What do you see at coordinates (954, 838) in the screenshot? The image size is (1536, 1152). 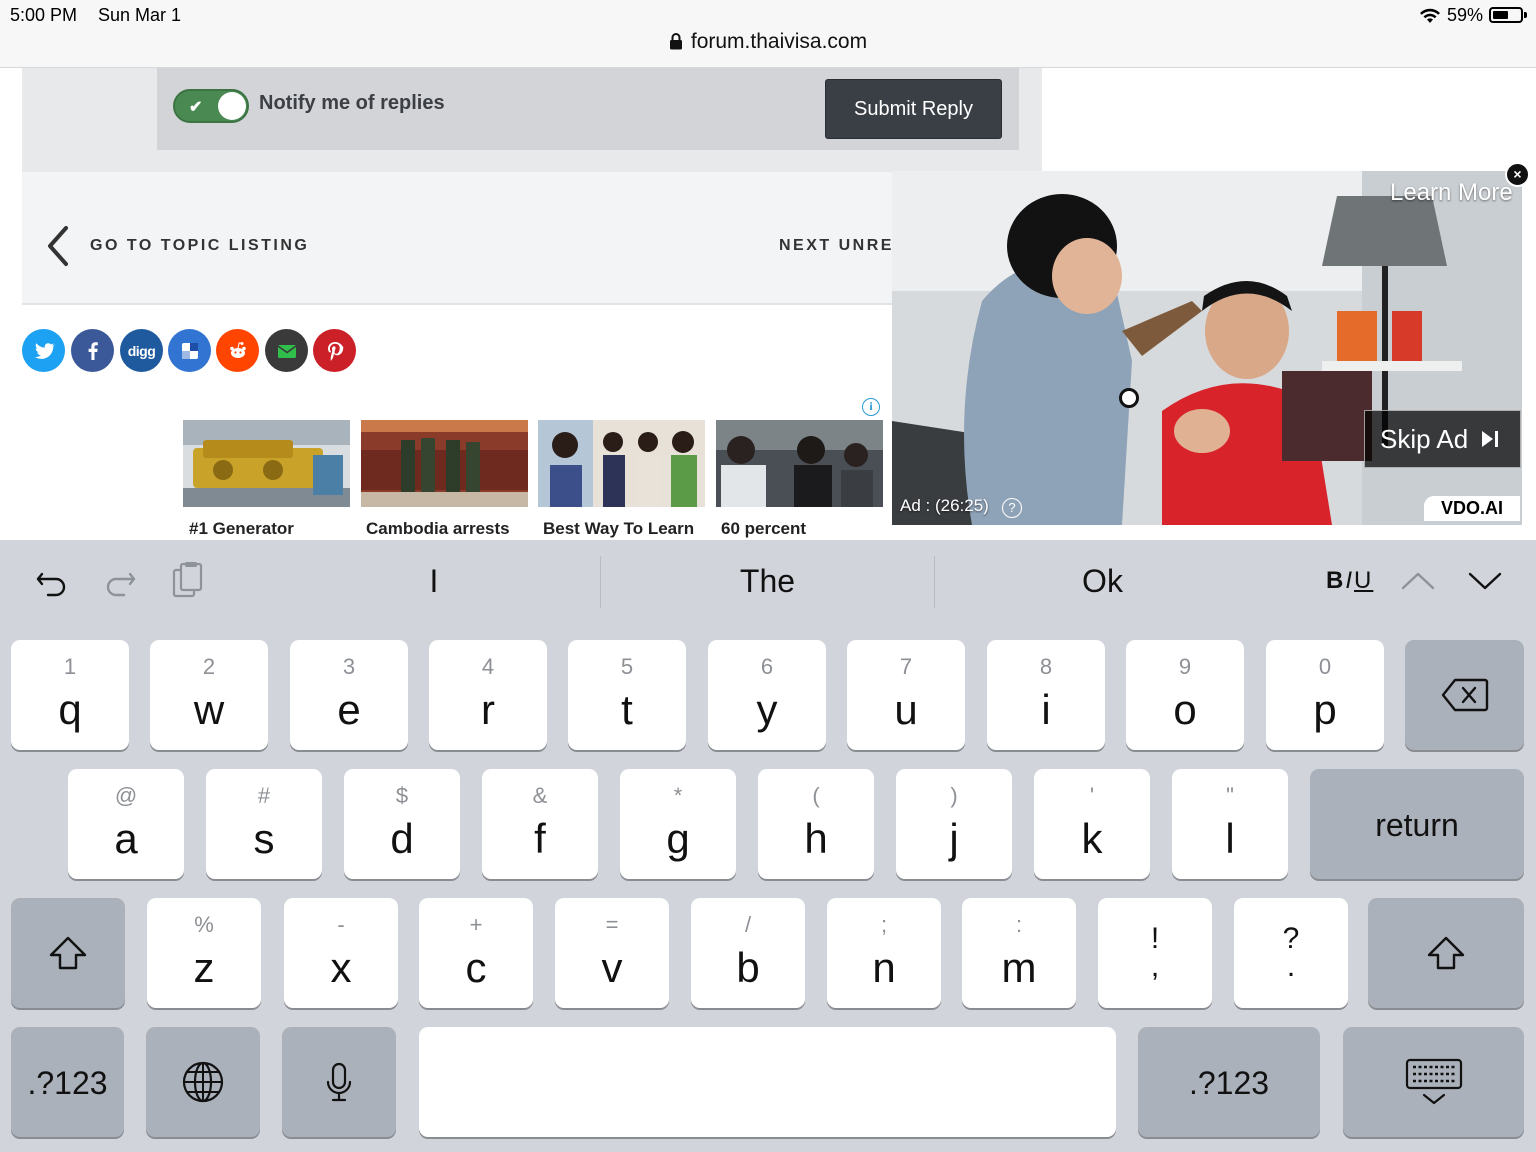 I see `key-letter: j` at bounding box center [954, 838].